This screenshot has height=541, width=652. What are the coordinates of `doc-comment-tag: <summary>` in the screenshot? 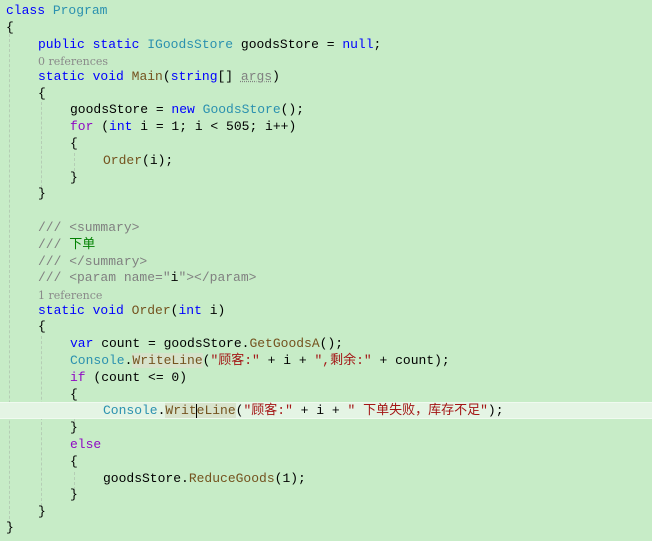 It's located at (100, 227).